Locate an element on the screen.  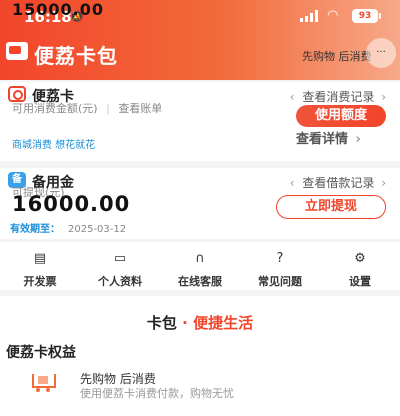
menu-faq: ? 常见问题 is located at coordinates (280, 270).